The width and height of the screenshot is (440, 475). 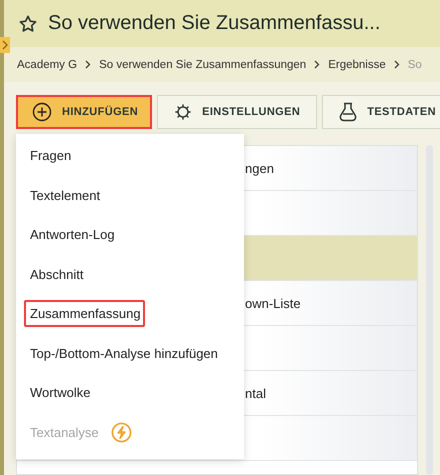 I want to click on menu-item: Textelement, so click(x=64, y=195).